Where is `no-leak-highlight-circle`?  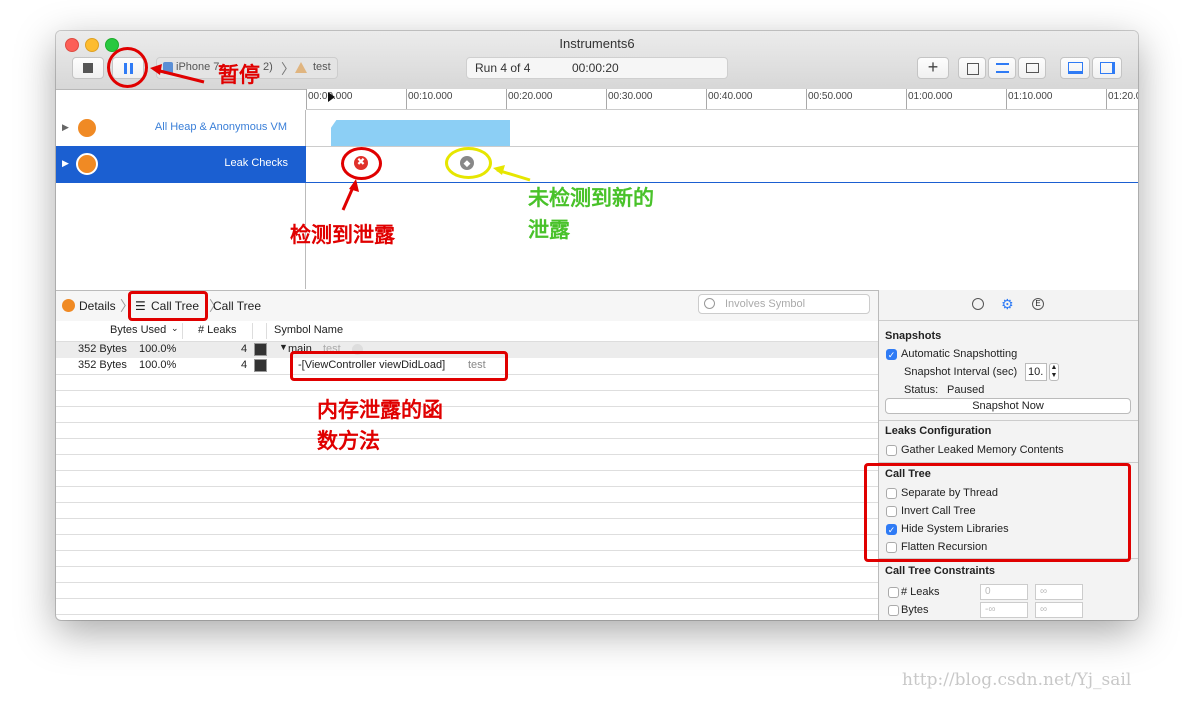
no-leak-highlight-circle is located at coordinates (468, 163).